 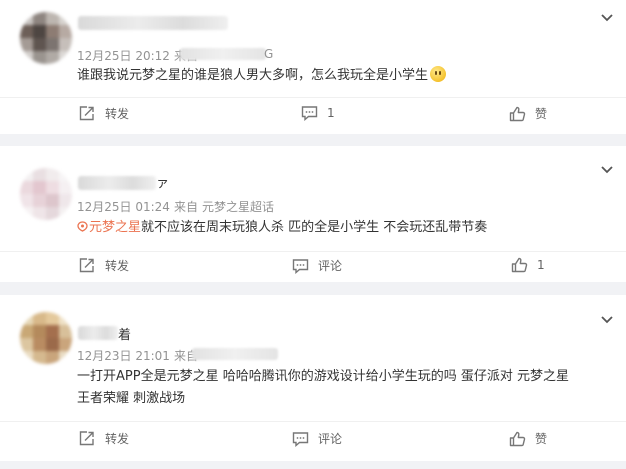 I want to click on source-link: 元梦之星超话, so click(x=238, y=207).